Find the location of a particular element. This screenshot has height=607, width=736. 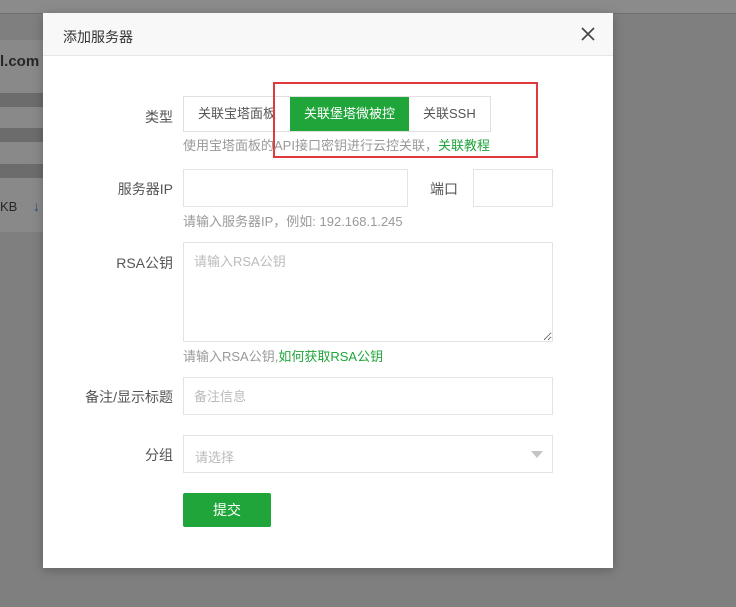

rsa-hint: 请输入RSA公钥,如何获取RSA公钥 is located at coordinates (283, 355).